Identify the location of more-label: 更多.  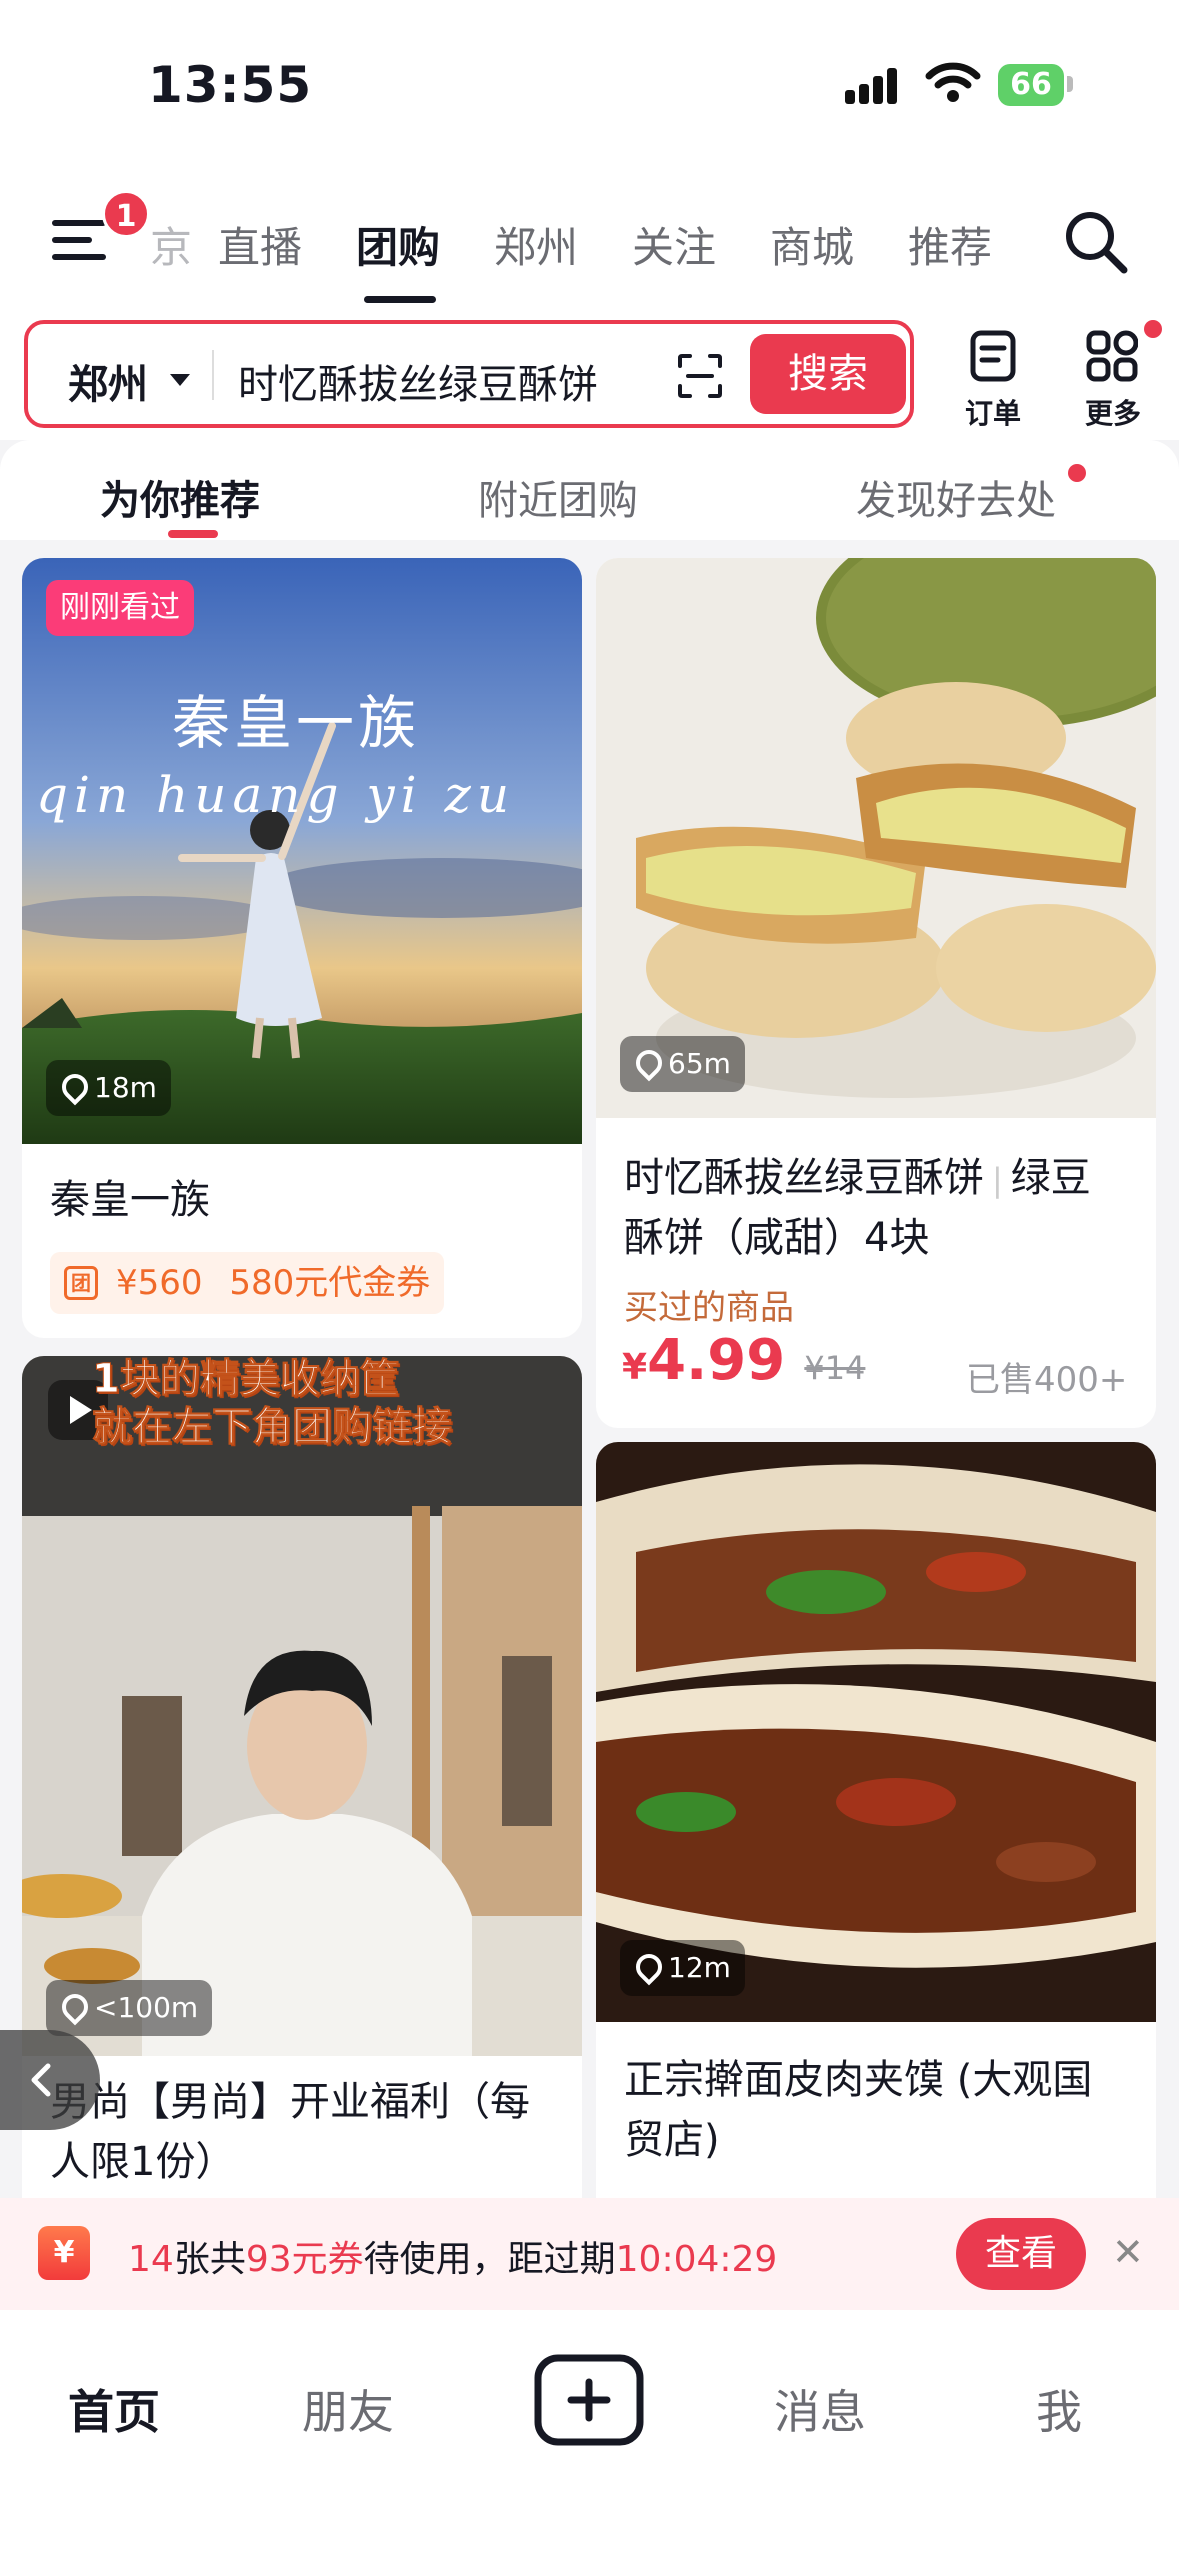
(1112, 413).